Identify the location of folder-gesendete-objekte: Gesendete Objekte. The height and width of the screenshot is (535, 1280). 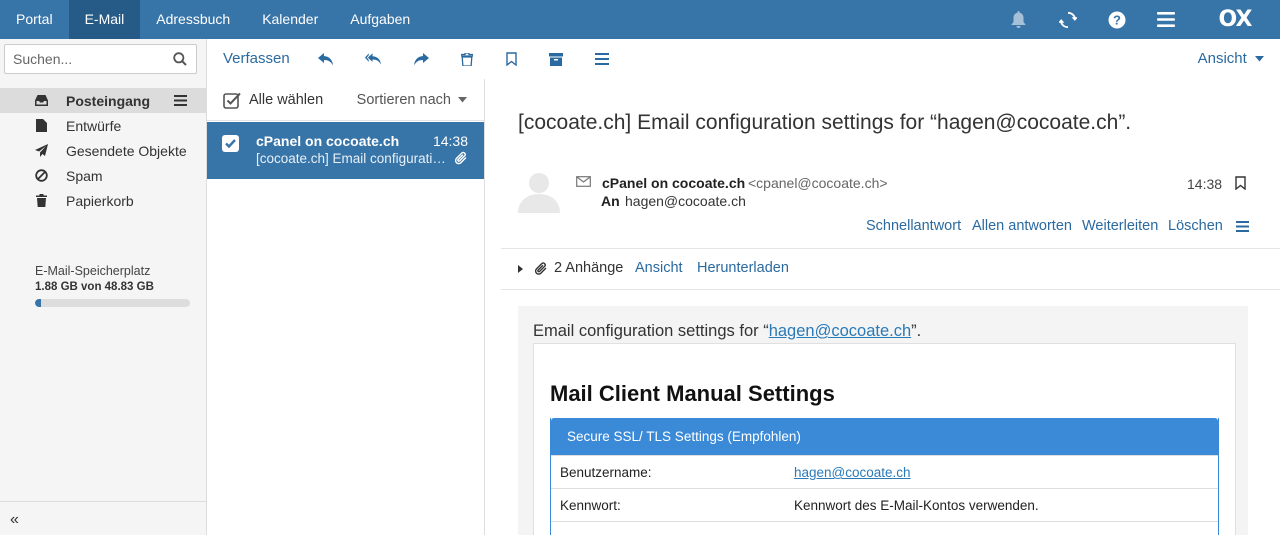
(103, 150).